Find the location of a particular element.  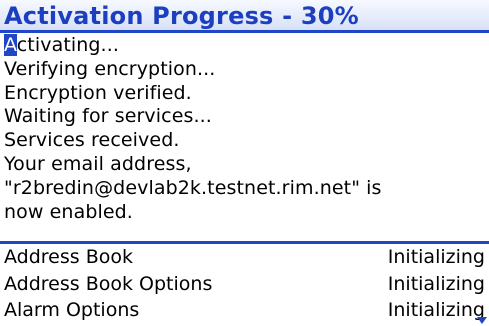

list-item: Address Book Options Initializing is located at coordinates (244, 283).